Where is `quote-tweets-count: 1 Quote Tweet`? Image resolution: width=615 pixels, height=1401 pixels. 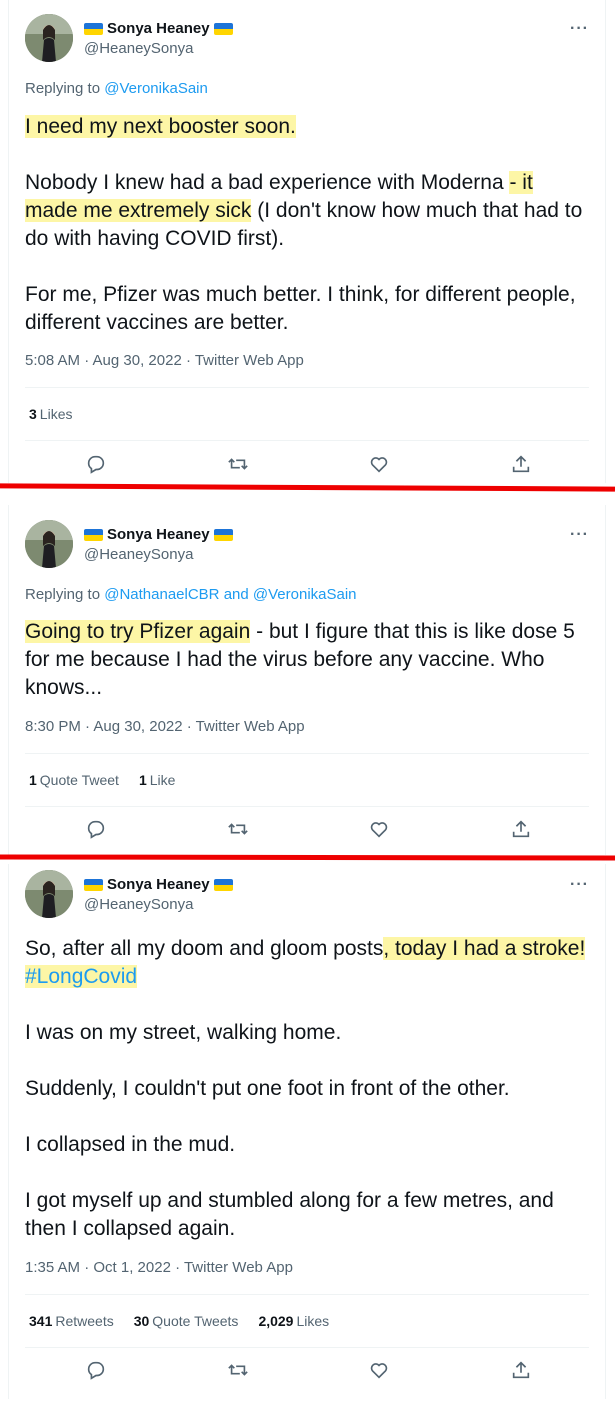 quote-tweets-count: 1 Quote Tweet is located at coordinates (74, 780).